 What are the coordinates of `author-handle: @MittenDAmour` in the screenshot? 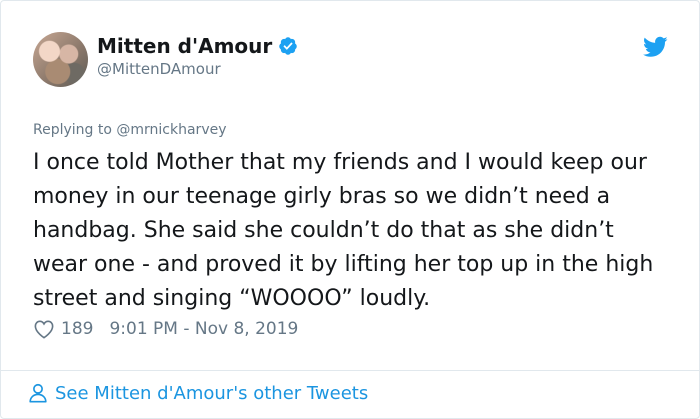 It's located at (159, 69).